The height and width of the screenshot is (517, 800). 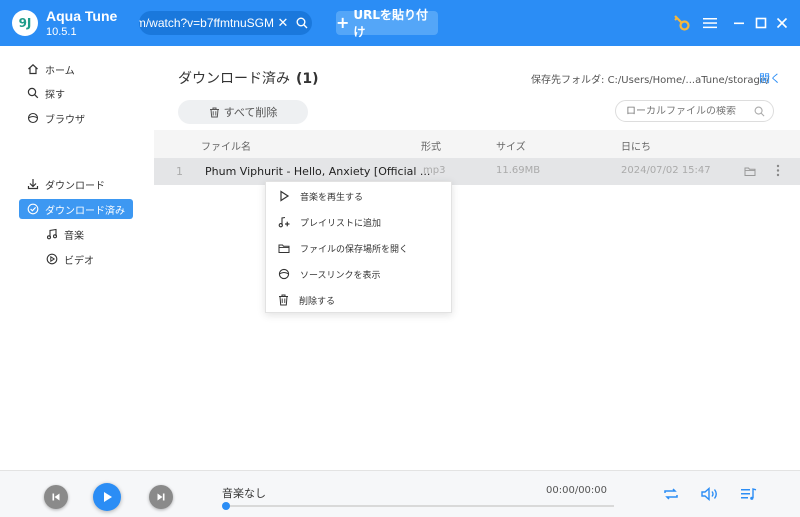 I want to click on app-version: 10.5.1, so click(x=61, y=32).